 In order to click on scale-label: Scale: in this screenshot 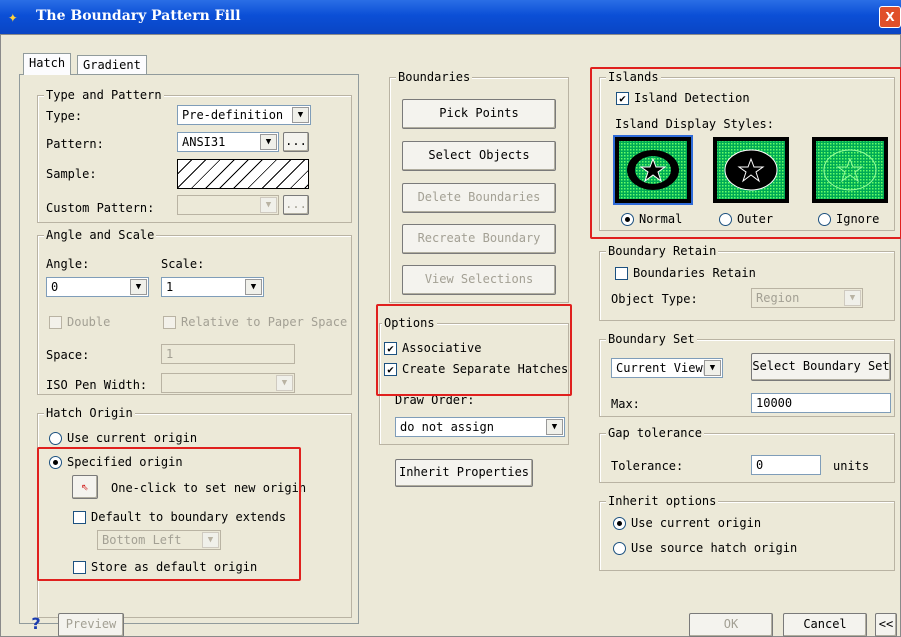, I will do `click(183, 264)`.